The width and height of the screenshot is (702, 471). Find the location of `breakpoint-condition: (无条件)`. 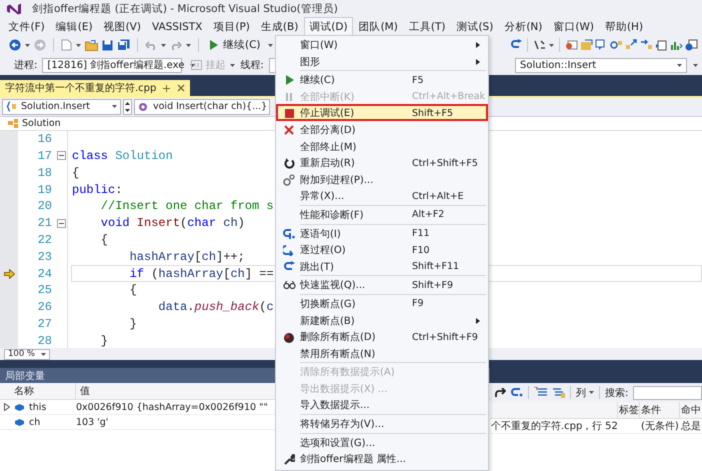

breakpoint-condition: (无条件) is located at coordinates (660, 426).